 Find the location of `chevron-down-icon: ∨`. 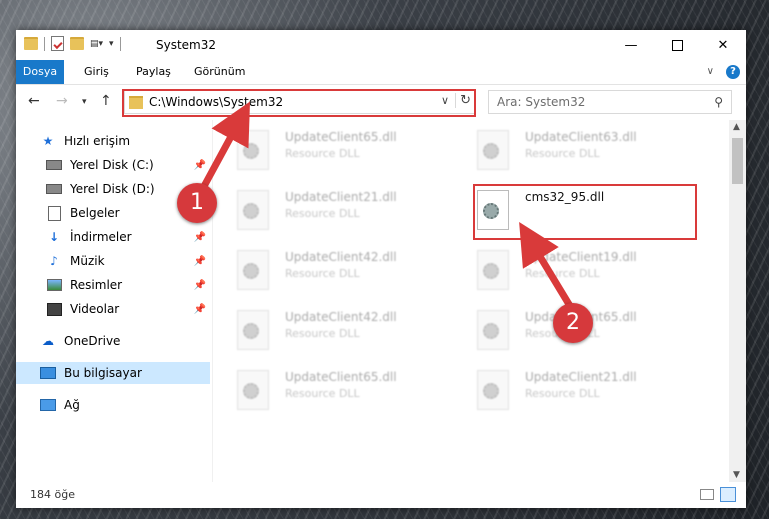

chevron-down-icon: ∨ is located at coordinates (710, 71).